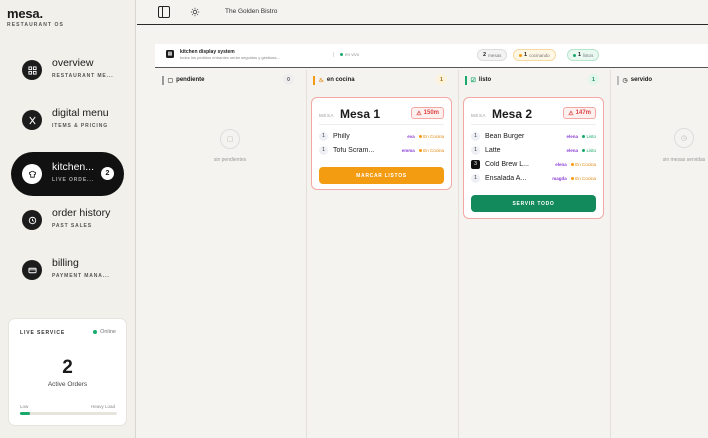 The width and height of the screenshot is (708, 438). What do you see at coordinates (572, 150) in the screenshot?
I see `item-user: elena` at bounding box center [572, 150].